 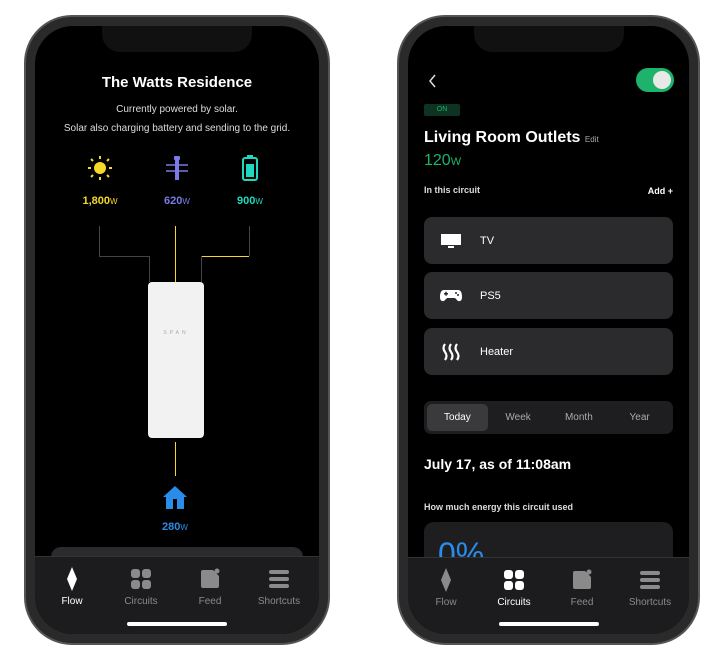 What do you see at coordinates (451, 240) in the screenshot?
I see `tv-icon` at bounding box center [451, 240].